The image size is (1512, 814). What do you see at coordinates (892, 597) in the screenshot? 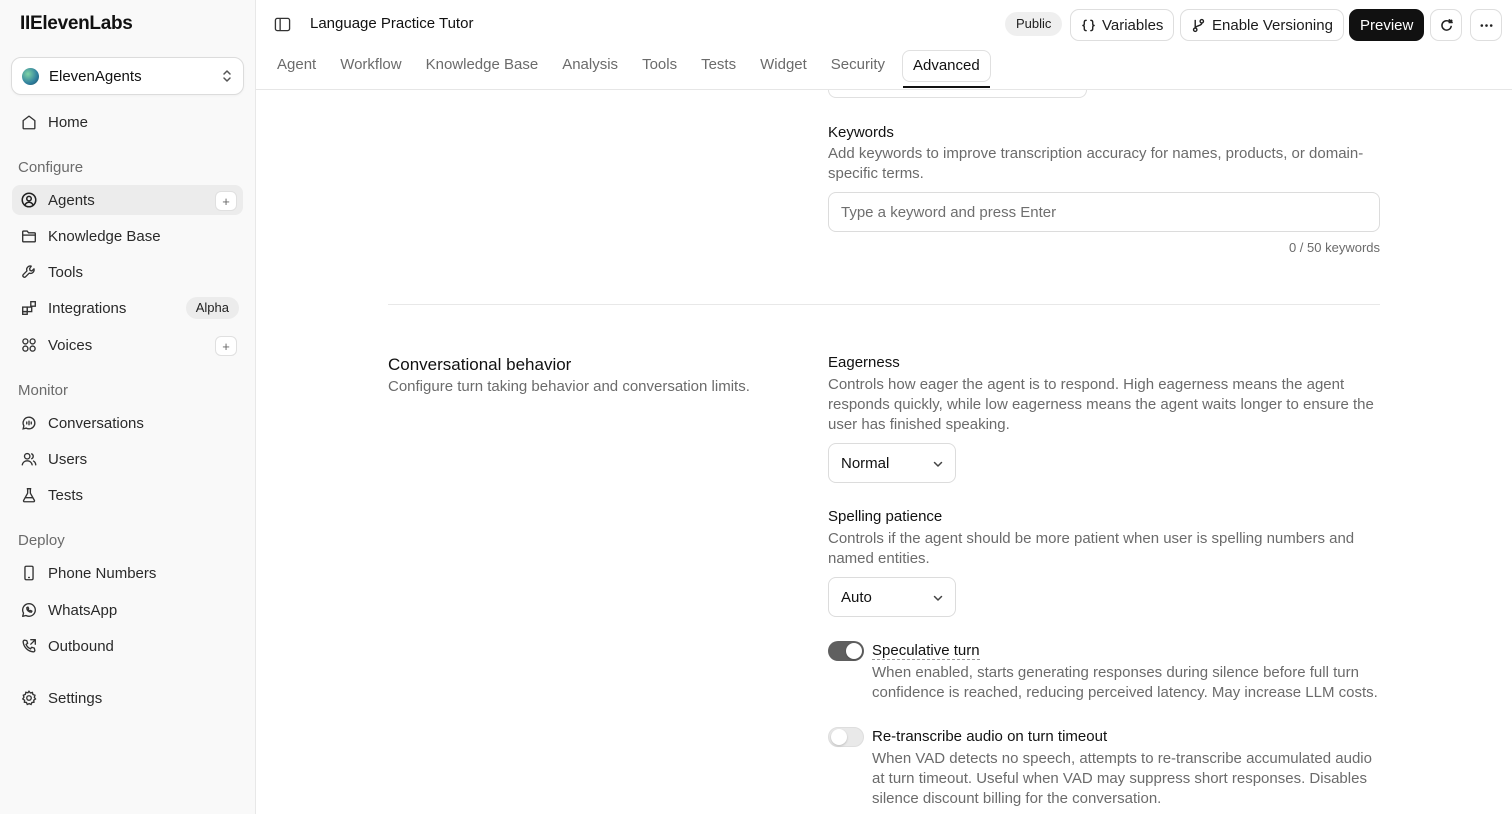
I see `spelling-patience-select: Auto` at bounding box center [892, 597].